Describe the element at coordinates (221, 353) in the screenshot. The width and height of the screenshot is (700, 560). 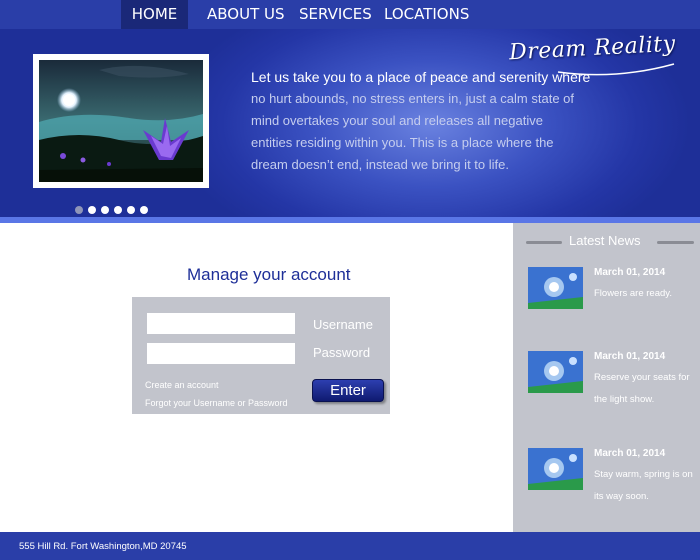
I see `password-input` at that location.